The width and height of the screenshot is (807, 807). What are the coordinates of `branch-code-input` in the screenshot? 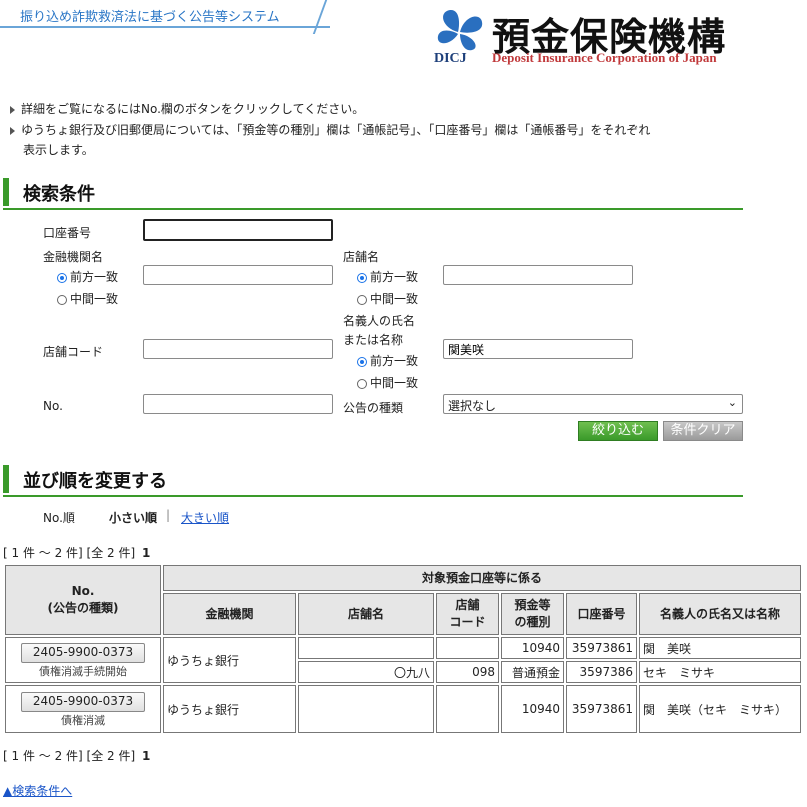 It's located at (238, 349).